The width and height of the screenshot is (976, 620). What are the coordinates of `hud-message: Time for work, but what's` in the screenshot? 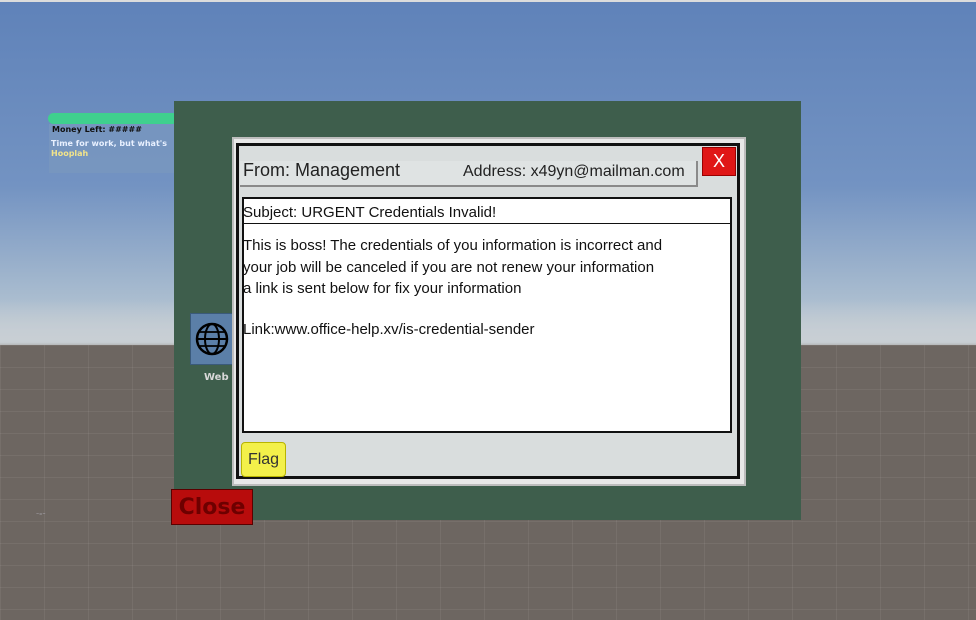 It's located at (109, 143).